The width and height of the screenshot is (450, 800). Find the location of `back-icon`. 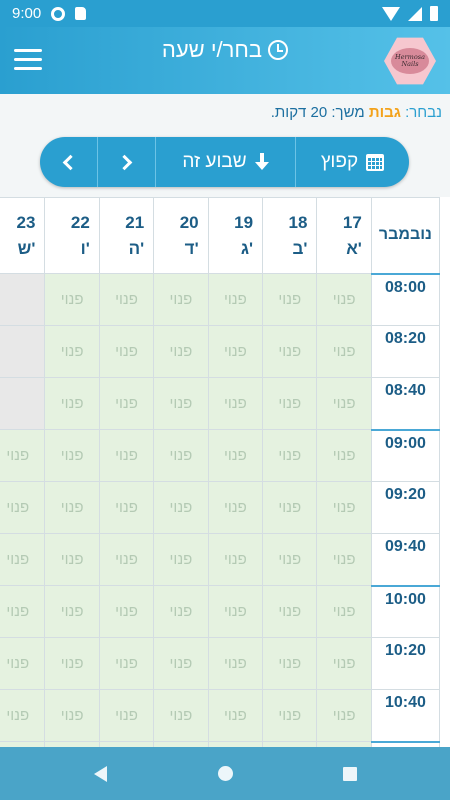

back-icon is located at coordinates (100, 773).